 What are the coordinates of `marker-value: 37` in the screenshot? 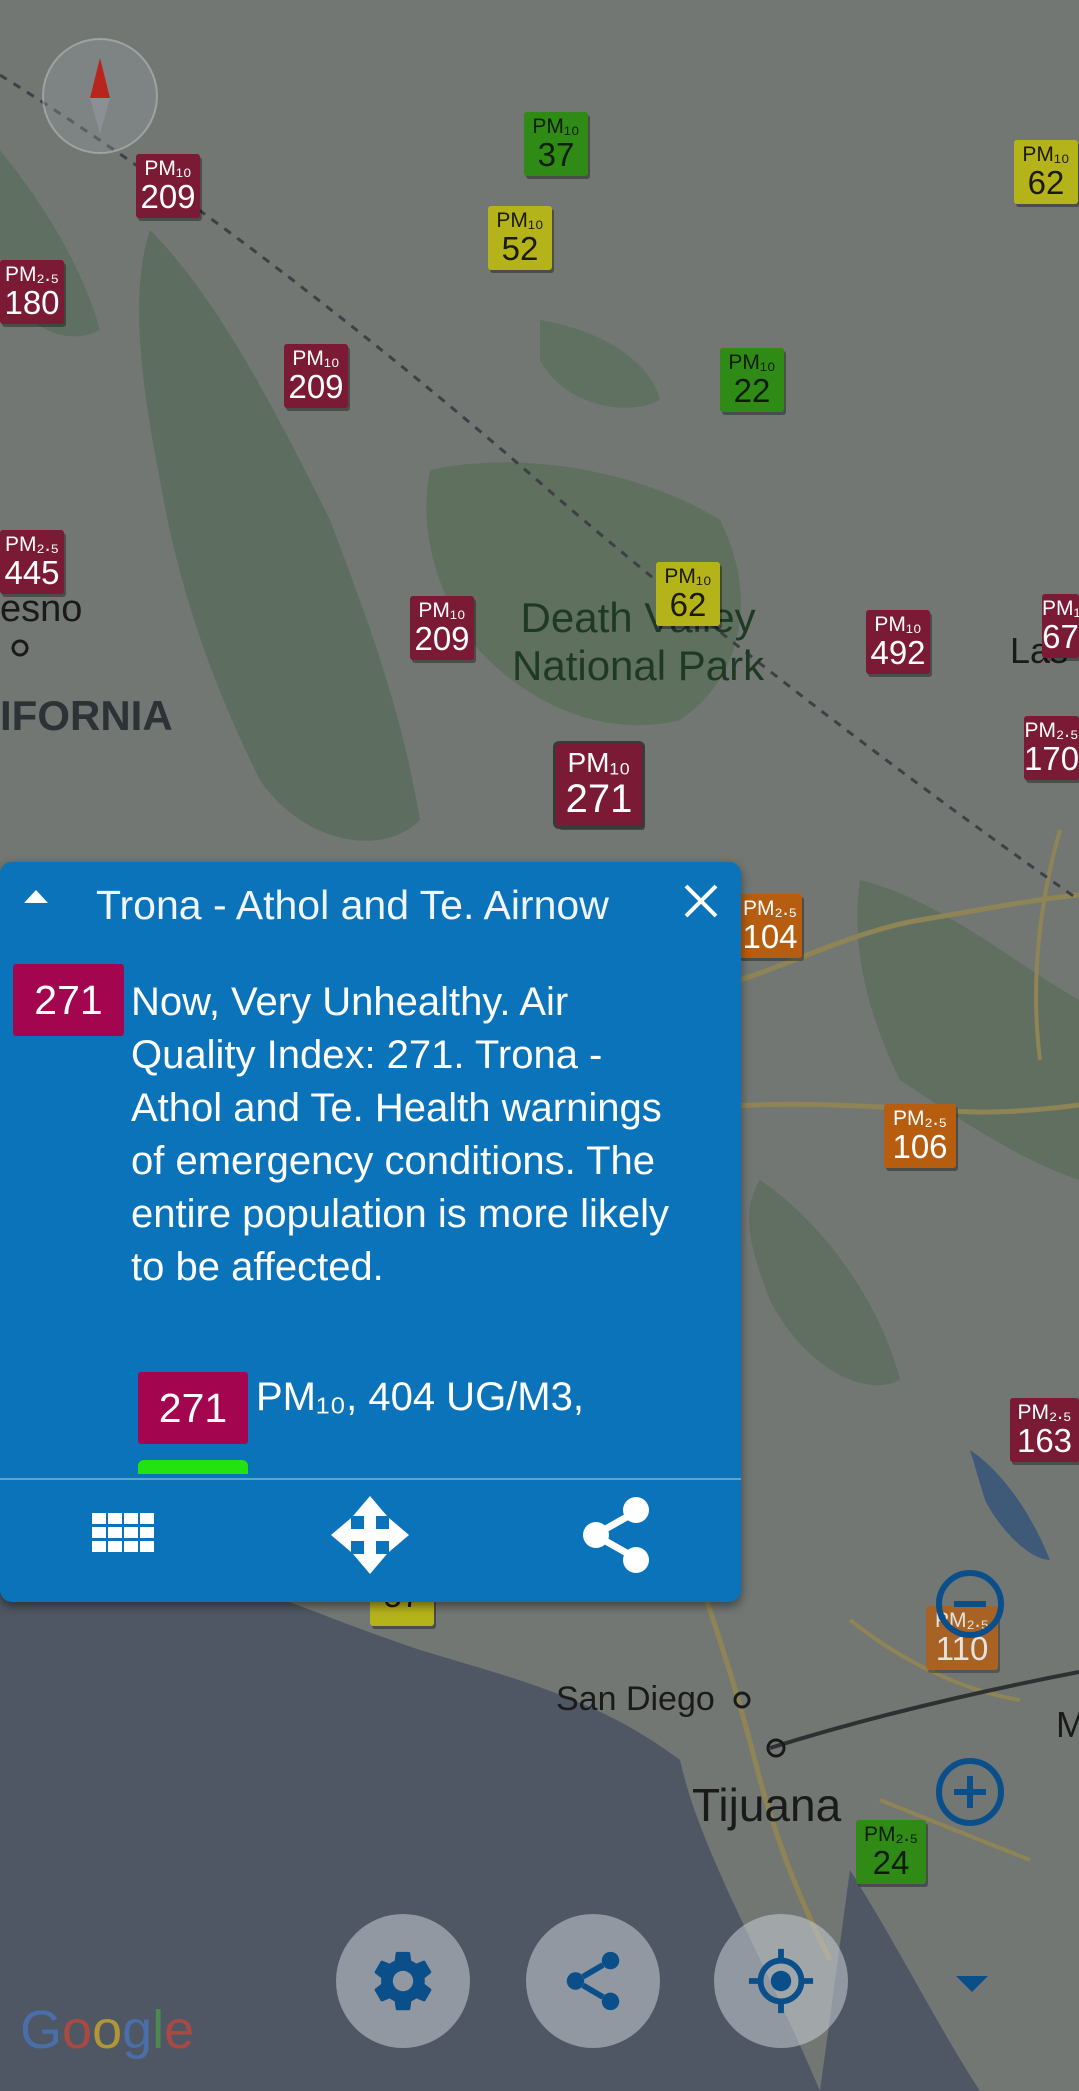 It's located at (556, 154).